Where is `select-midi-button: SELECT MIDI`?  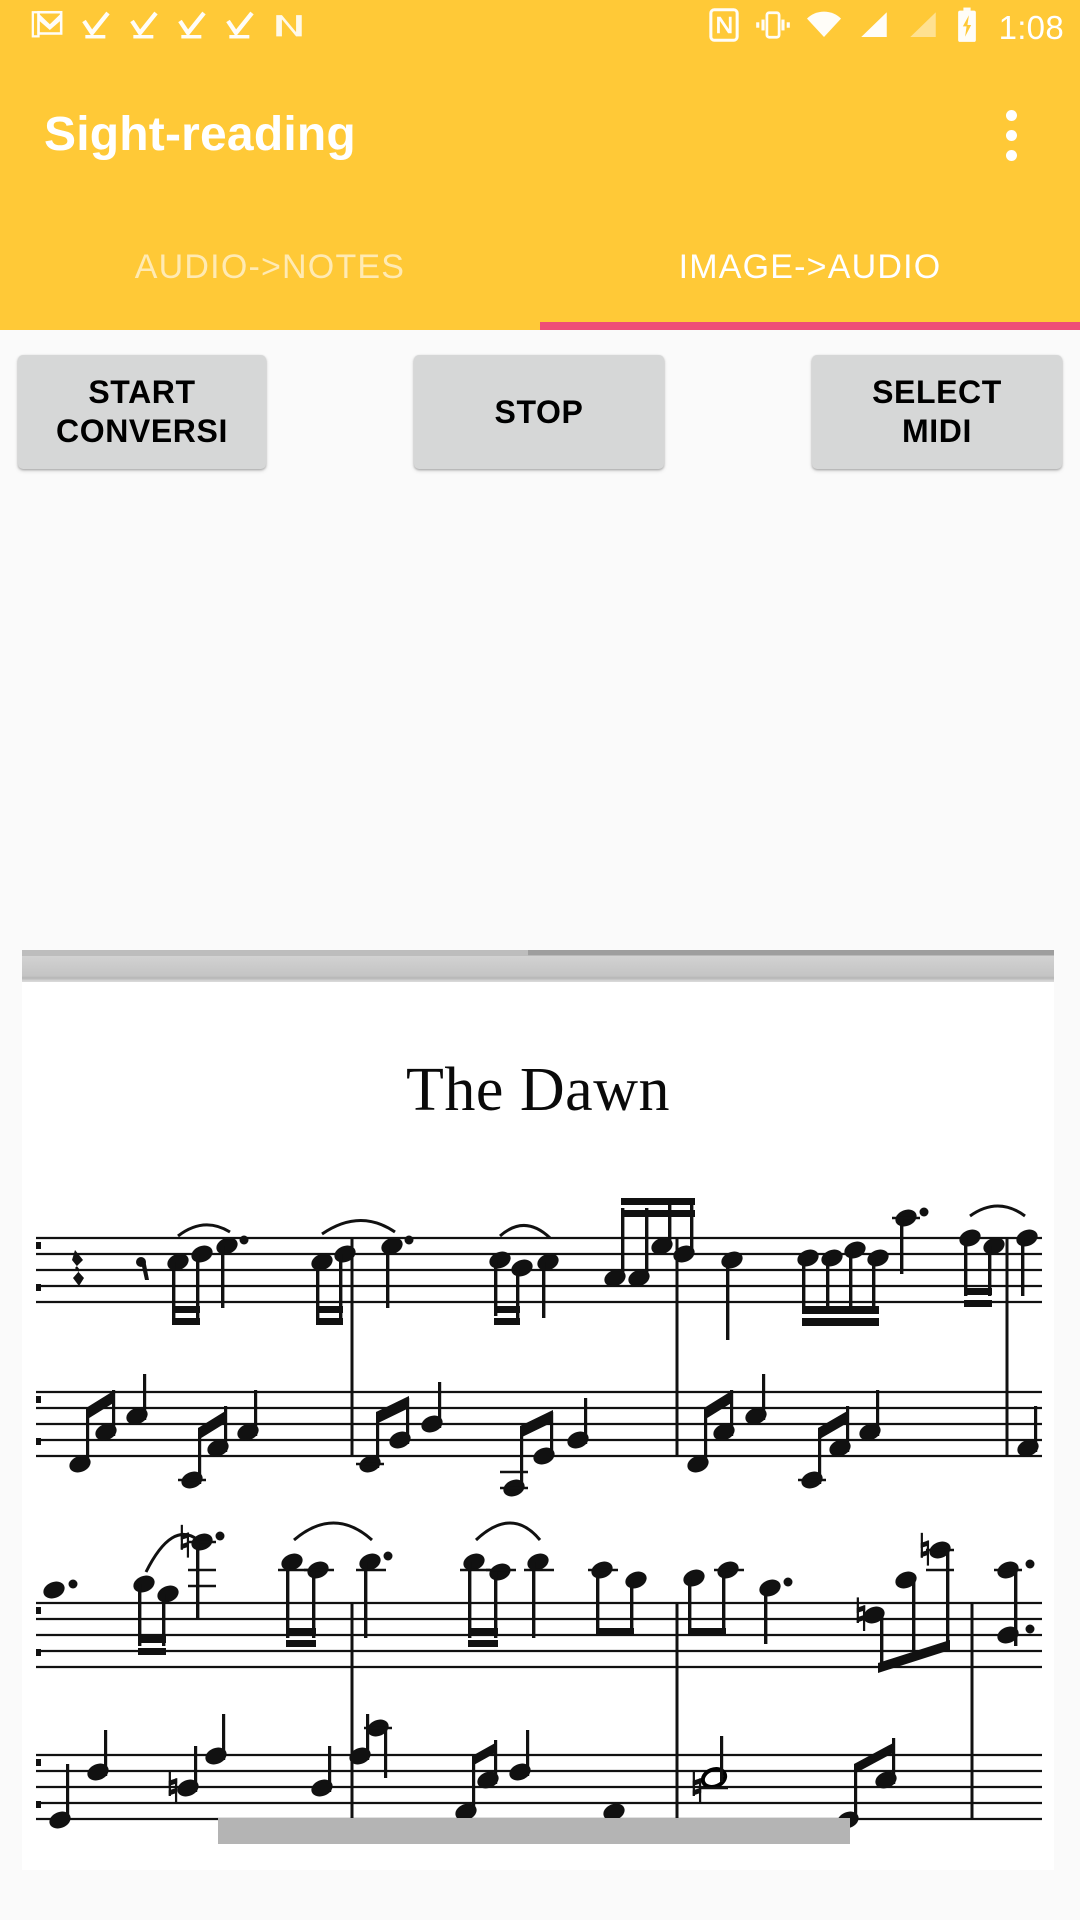 select-midi-button: SELECT MIDI is located at coordinates (937, 412).